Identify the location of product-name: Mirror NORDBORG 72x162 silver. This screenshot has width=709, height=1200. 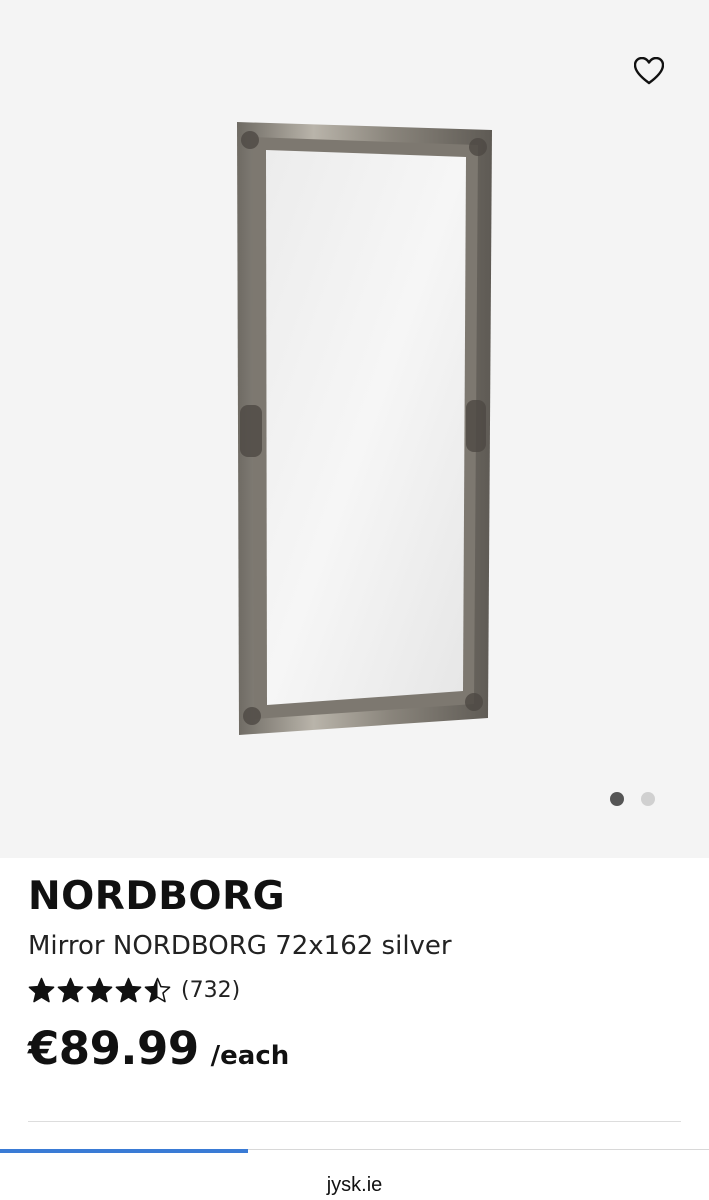
(240, 946).